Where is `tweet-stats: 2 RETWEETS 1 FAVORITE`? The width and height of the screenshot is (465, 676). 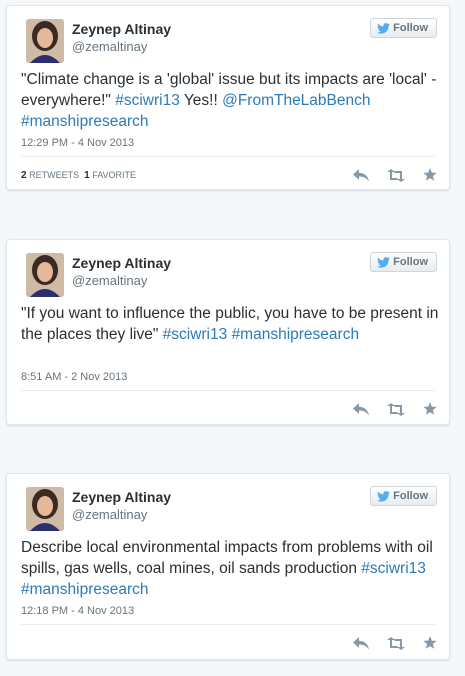 tweet-stats: 2 RETWEETS 1 FAVORITE is located at coordinates (78, 175).